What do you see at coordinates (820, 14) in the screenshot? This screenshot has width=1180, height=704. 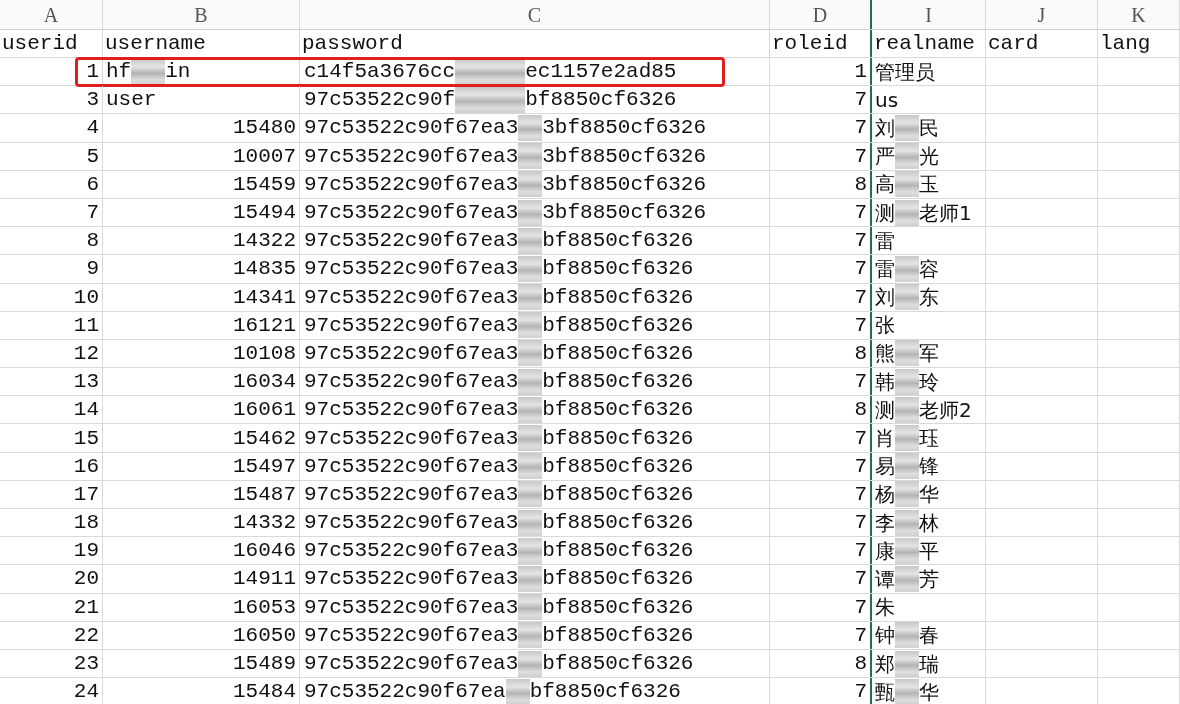 I see `column-letter: D` at bounding box center [820, 14].